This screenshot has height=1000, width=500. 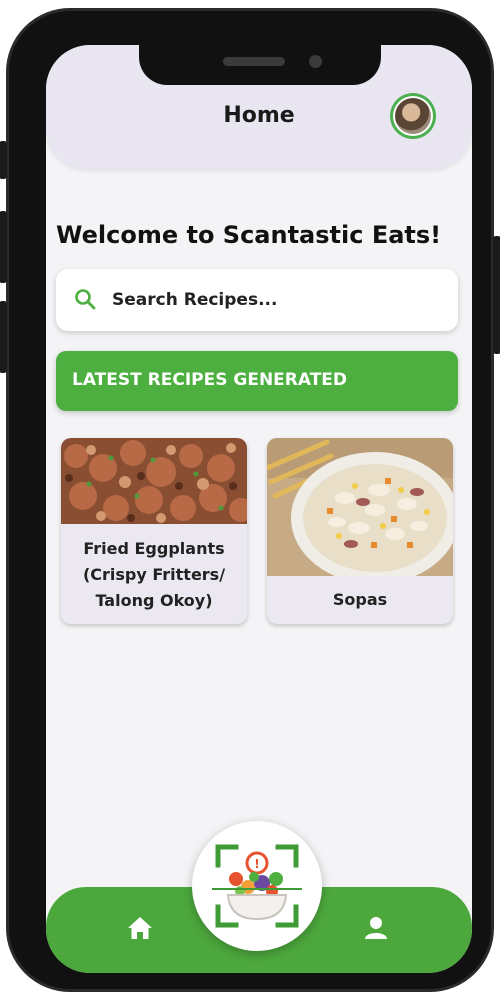 I want to click on latest-recipes-banner: LATEST RECIPES GENERATED, so click(x=257, y=381).